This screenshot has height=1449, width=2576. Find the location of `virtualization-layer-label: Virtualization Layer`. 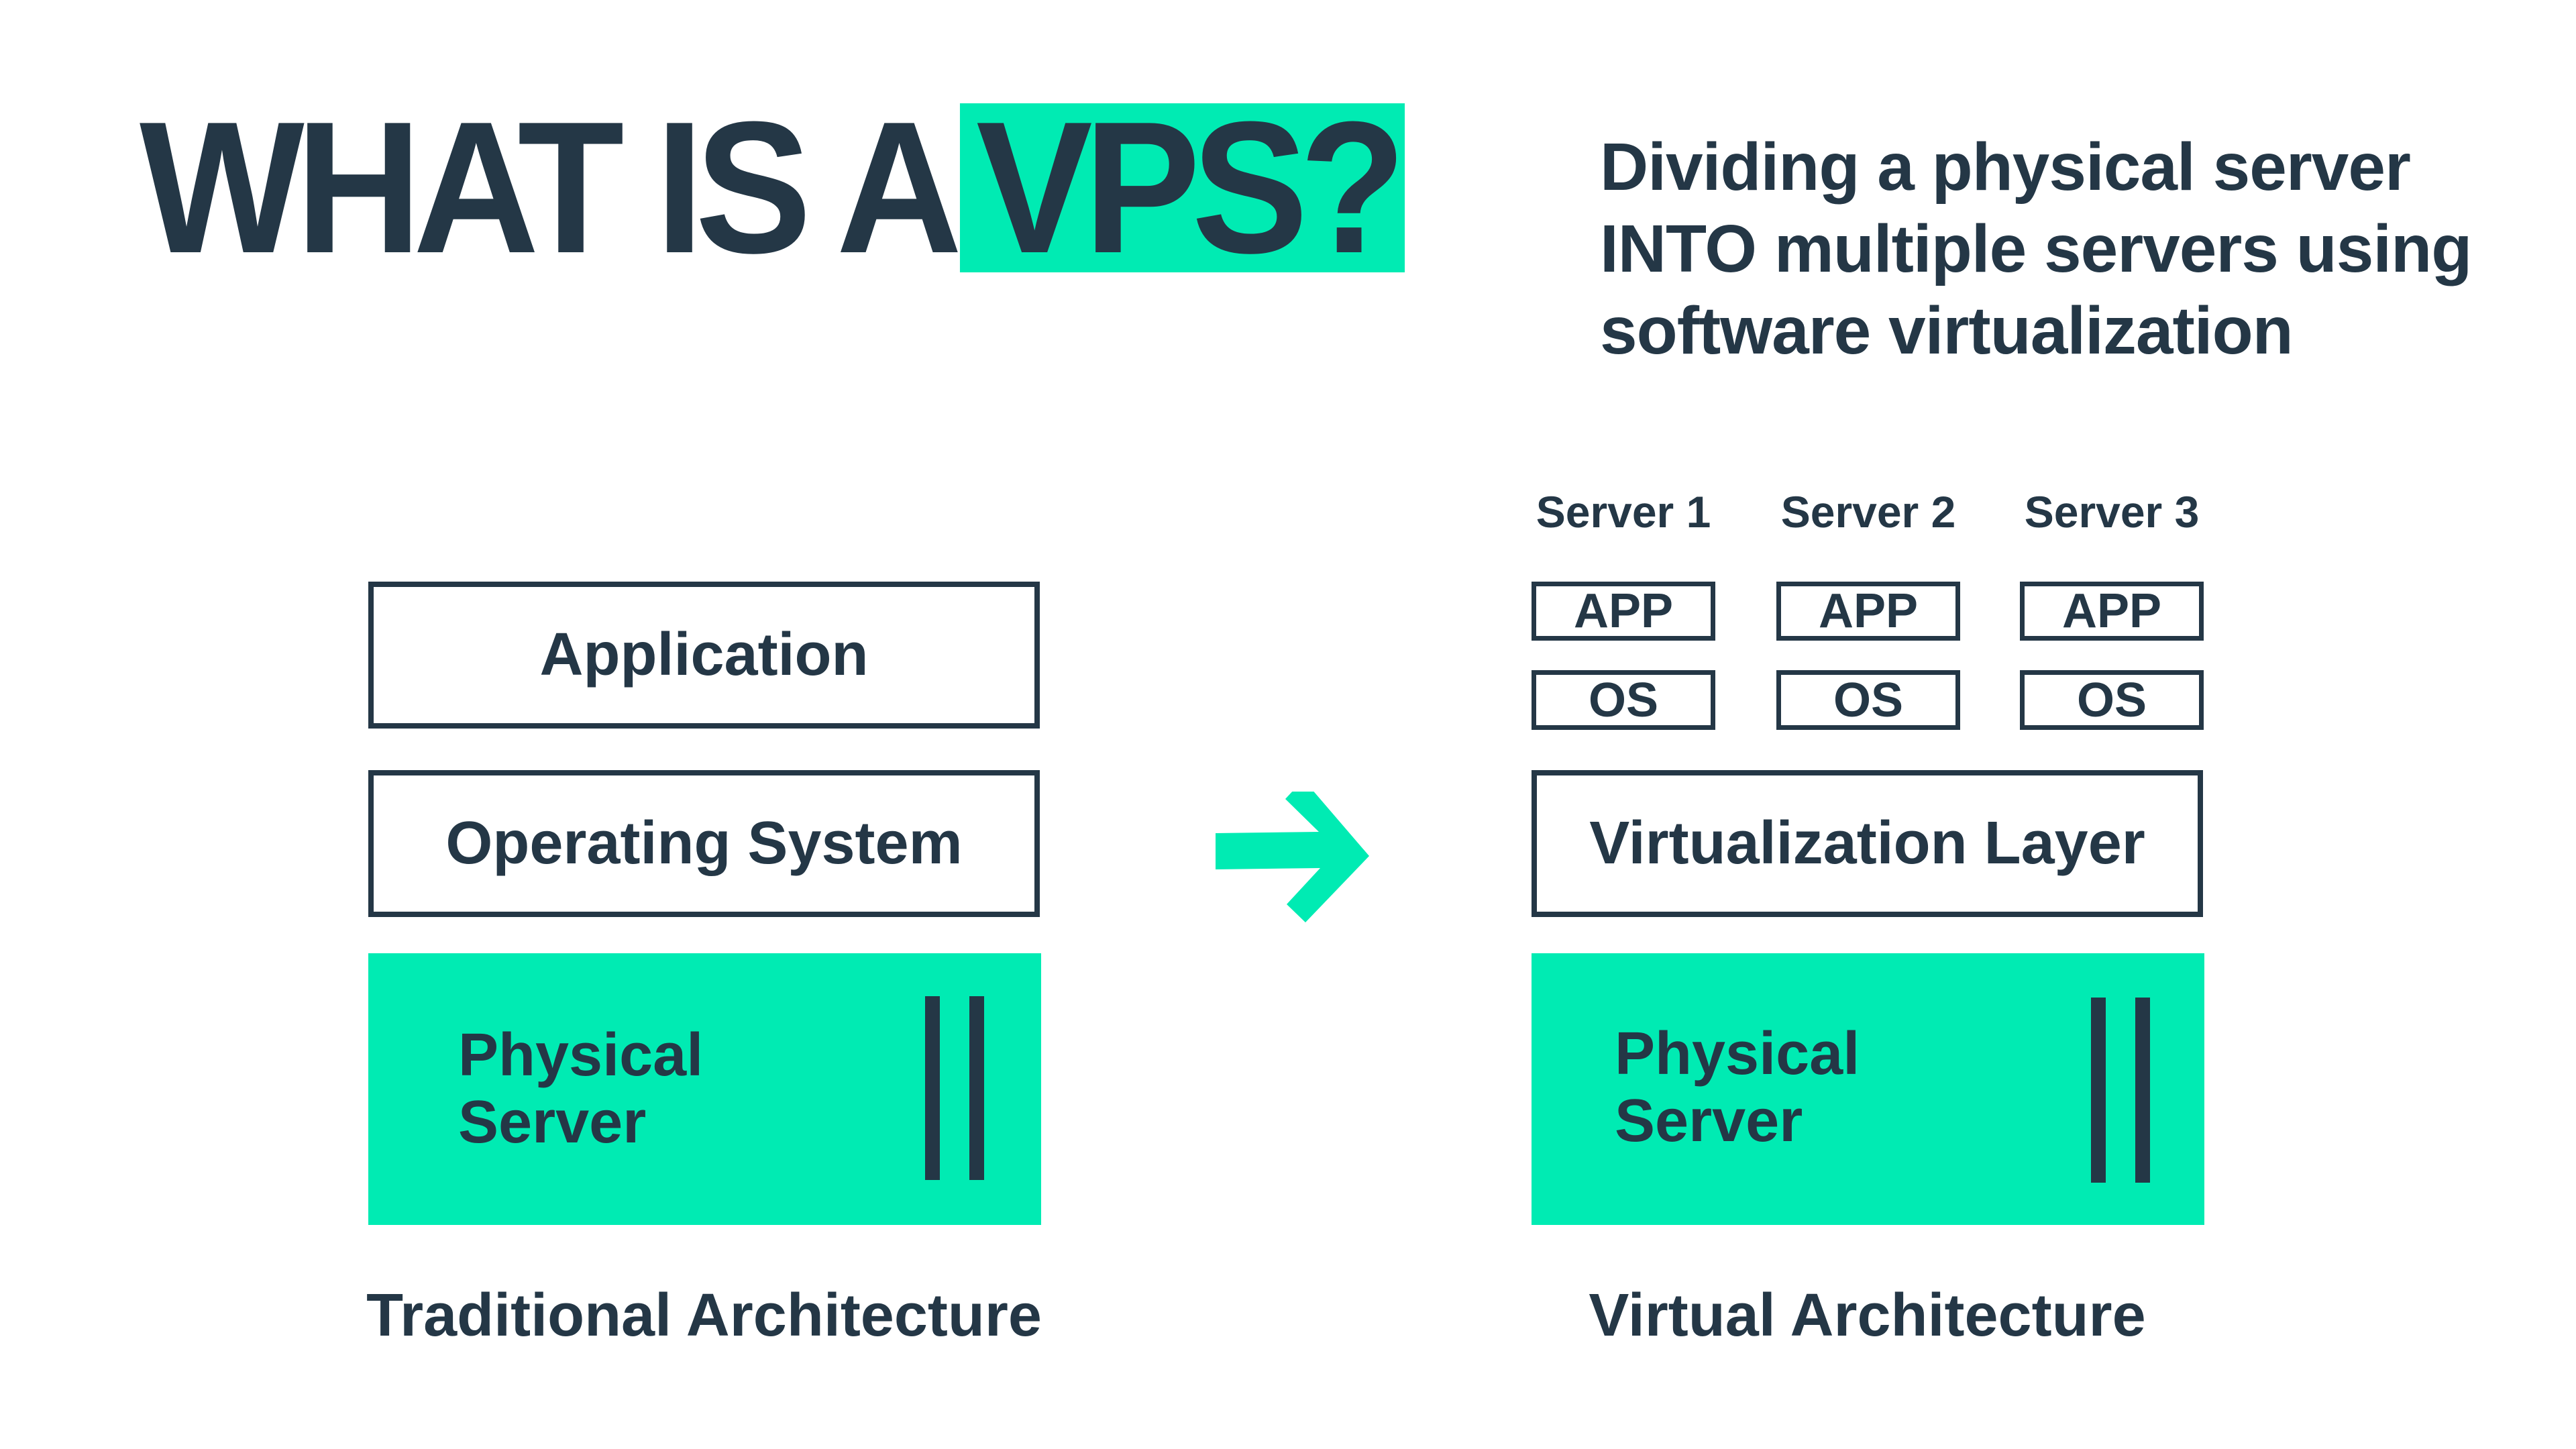

virtualization-layer-label: Virtualization Layer is located at coordinates (1867, 843).